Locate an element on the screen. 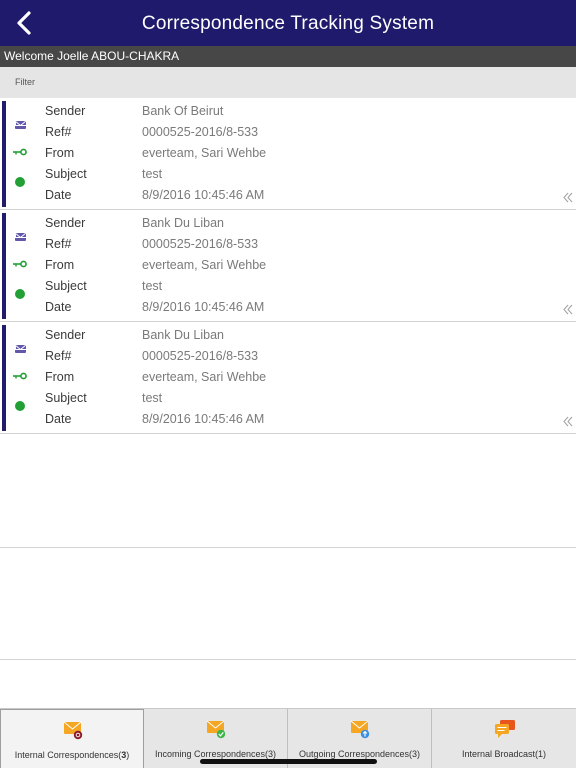  tab-label: Internal Correspondences(3) is located at coordinates (72, 755).